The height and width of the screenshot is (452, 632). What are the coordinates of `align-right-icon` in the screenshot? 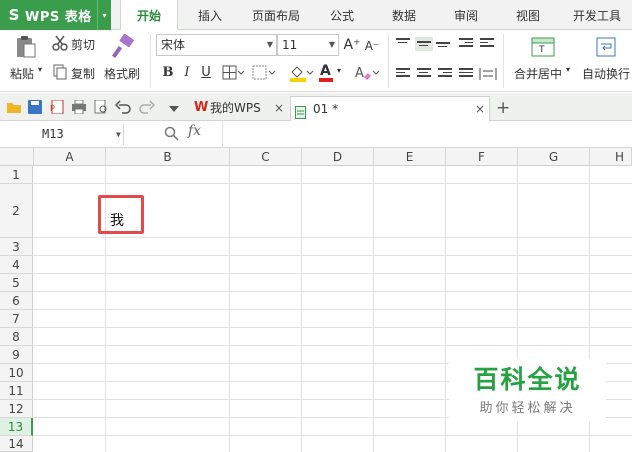 It's located at (445, 74).